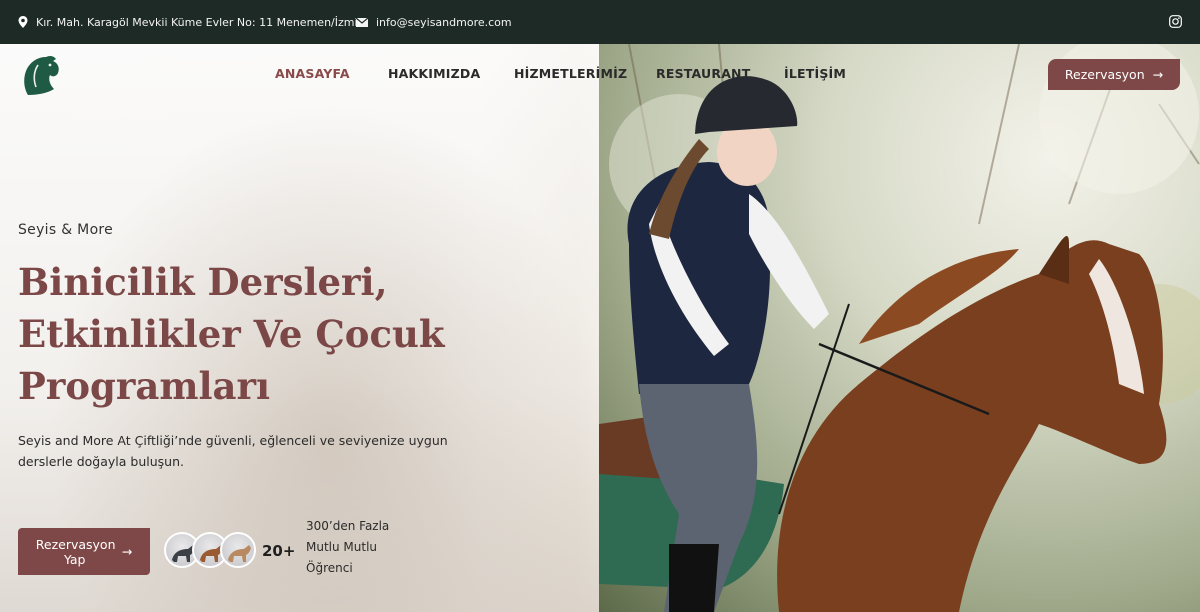 The height and width of the screenshot is (612, 1200). I want to click on instagram-icon, so click(1175, 21).